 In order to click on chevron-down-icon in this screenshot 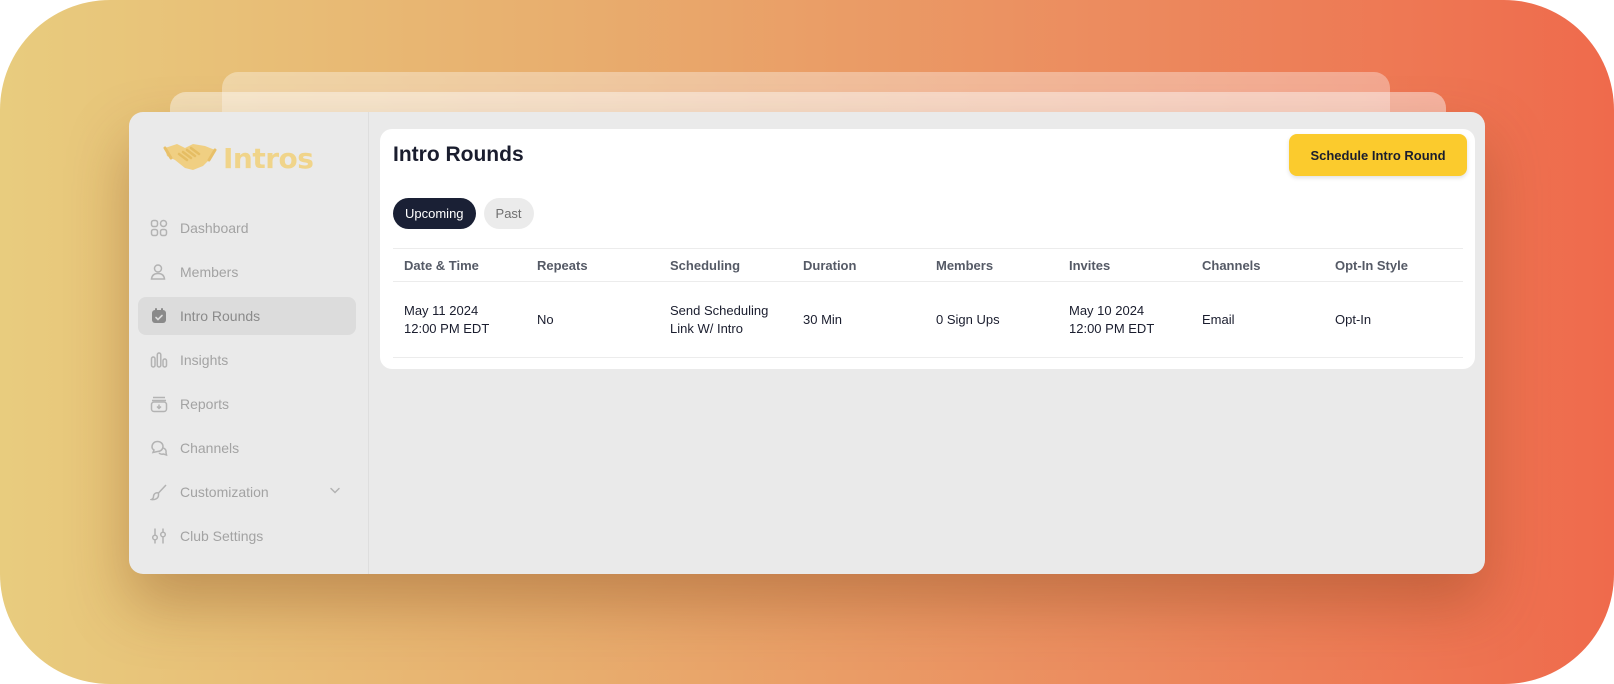, I will do `click(335, 491)`.